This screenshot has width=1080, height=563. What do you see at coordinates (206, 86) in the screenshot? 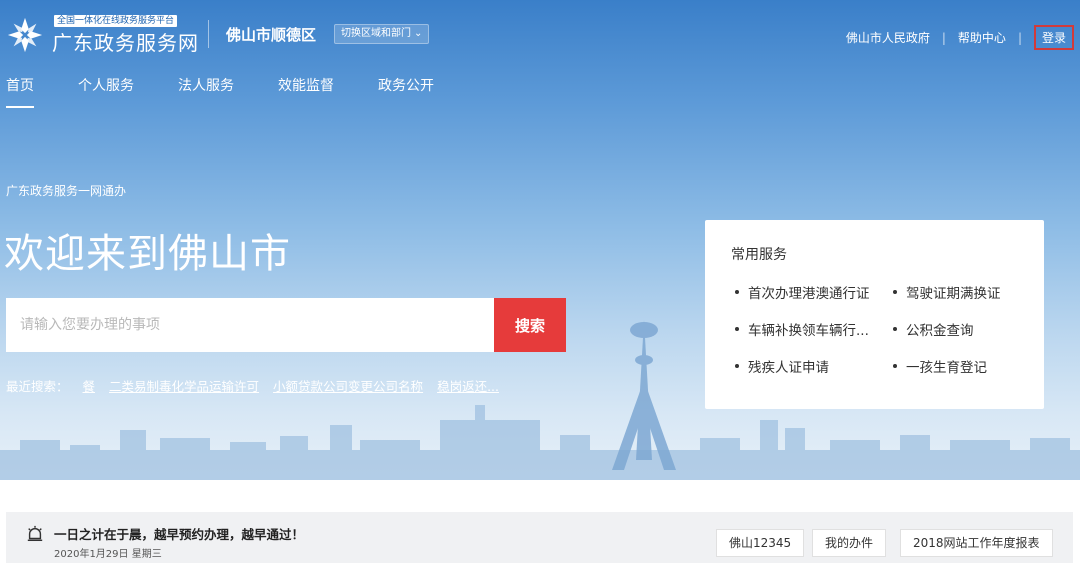
I see `nav-legal-entity-services: 法人服务` at bounding box center [206, 86].